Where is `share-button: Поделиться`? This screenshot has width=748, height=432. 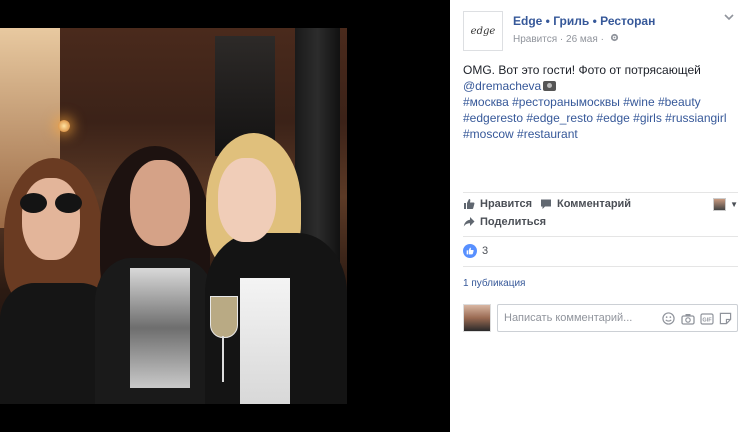
share-button: Поделиться is located at coordinates (504, 222).